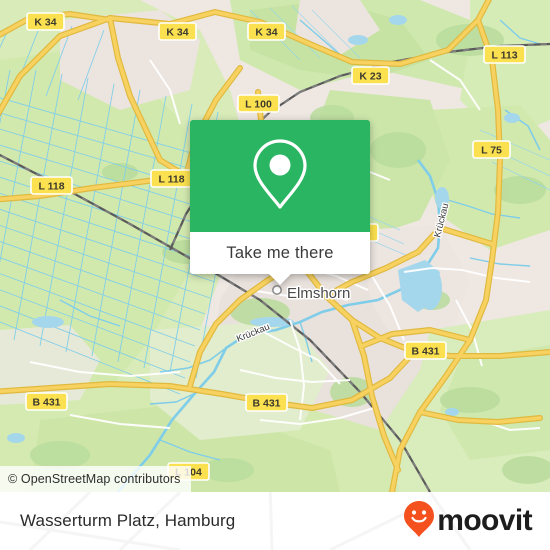  What do you see at coordinates (275, 521) in the screenshot?
I see `footer-bar: Wasserturm Platz, Hamburg moovit` at bounding box center [275, 521].